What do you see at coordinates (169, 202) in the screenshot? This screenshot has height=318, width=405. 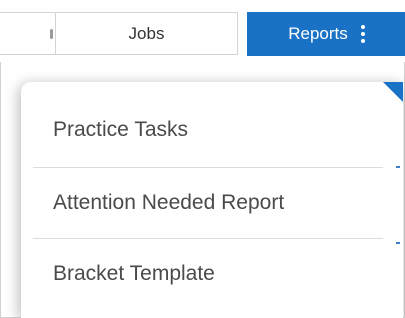 I see `menu-item-label: Attention Needed Report` at bounding box center [169, 202].